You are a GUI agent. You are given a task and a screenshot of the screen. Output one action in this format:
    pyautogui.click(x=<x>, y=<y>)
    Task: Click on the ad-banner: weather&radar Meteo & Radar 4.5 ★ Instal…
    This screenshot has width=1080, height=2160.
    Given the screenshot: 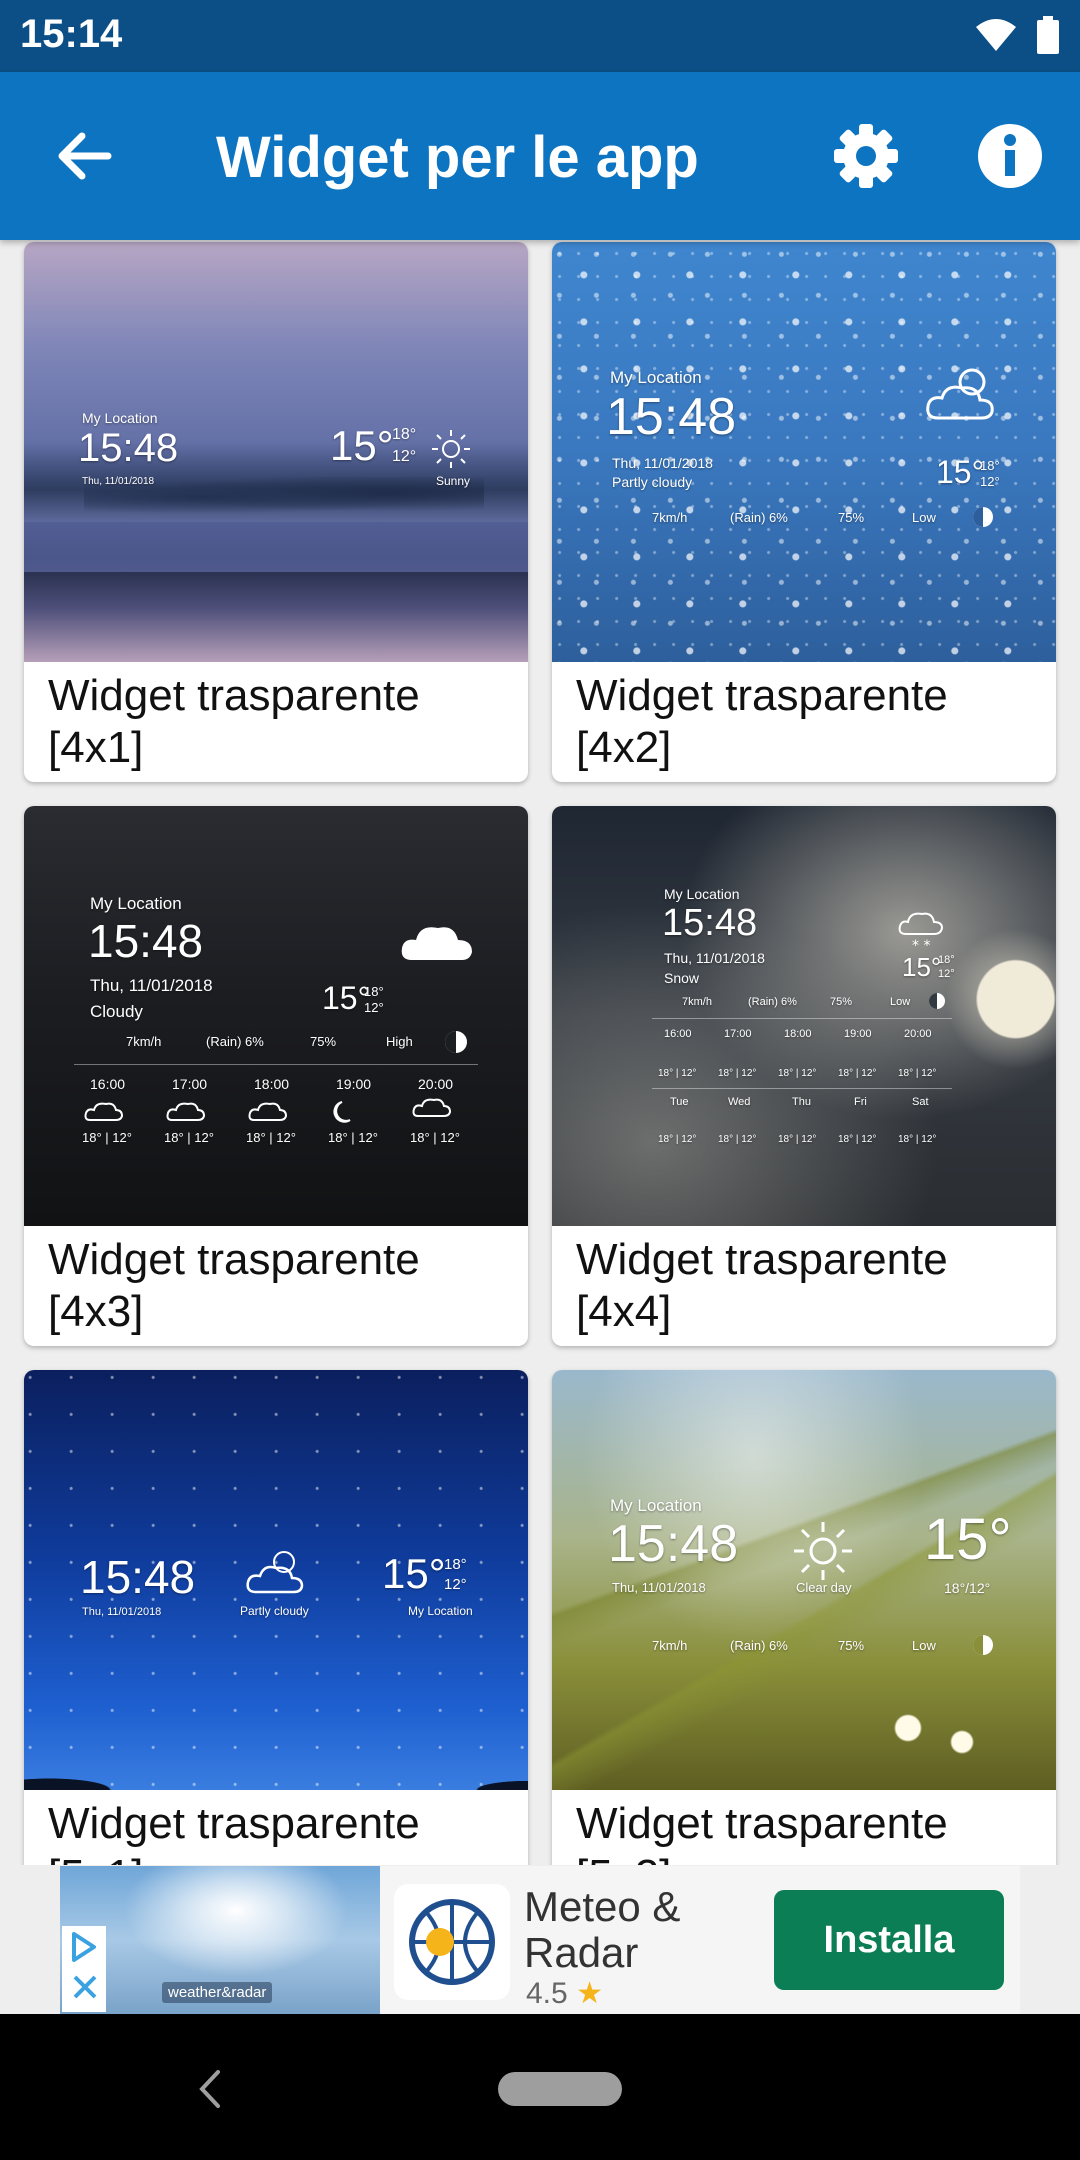 What is the action you would take?
    pyautogui.click(x=540, y=1940)
    